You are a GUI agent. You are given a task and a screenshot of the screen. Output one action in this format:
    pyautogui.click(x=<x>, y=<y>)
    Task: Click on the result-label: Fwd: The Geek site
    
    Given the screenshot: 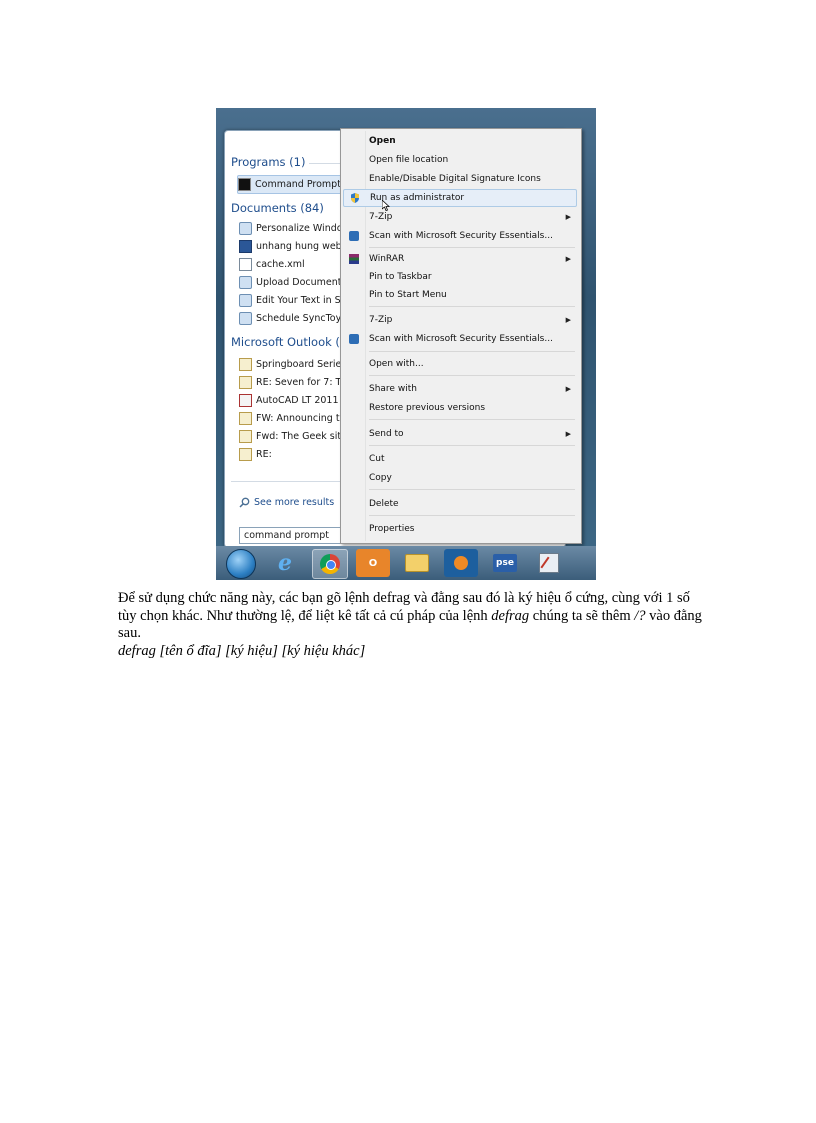 What is the action you would take?
    pyautogui.click(x=300, y=436)
    